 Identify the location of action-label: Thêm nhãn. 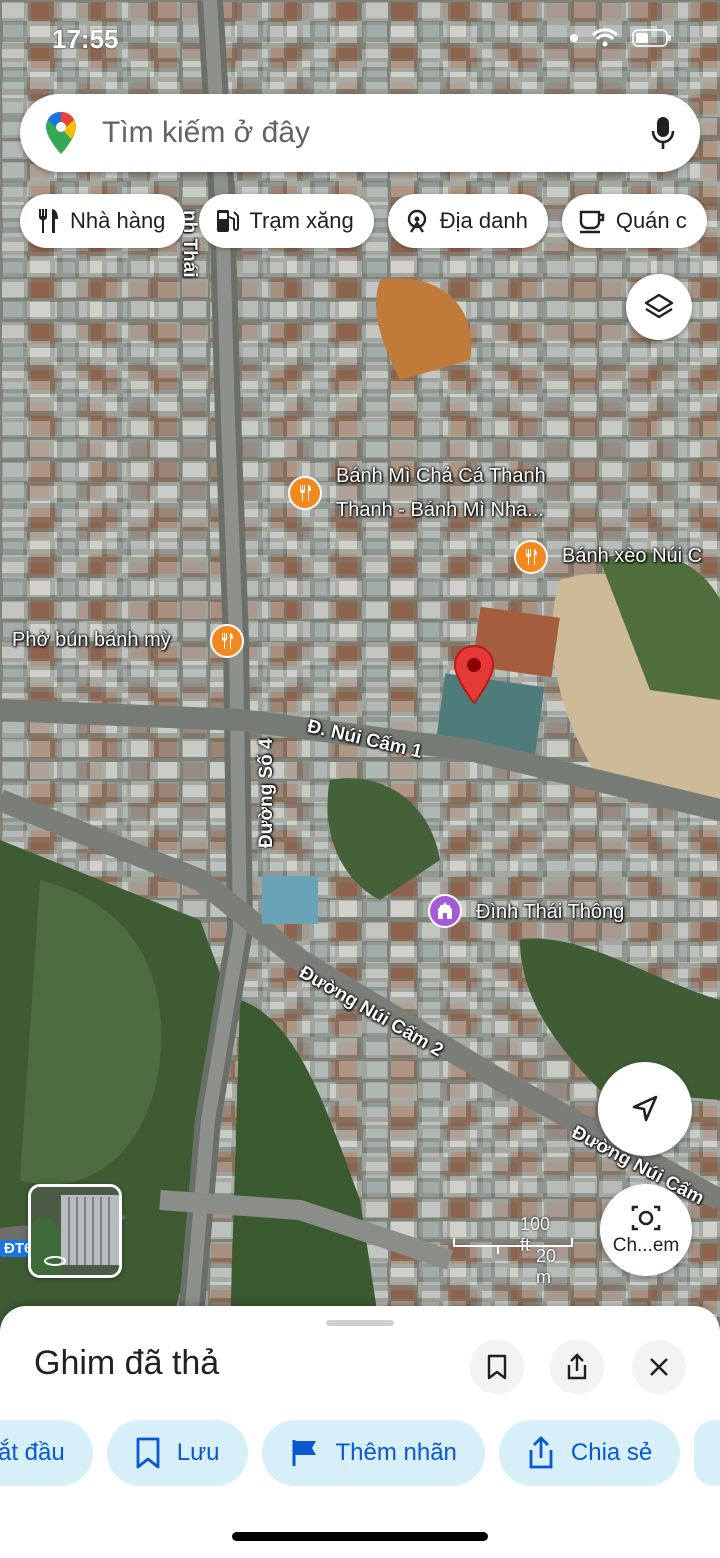
(396, 1452).